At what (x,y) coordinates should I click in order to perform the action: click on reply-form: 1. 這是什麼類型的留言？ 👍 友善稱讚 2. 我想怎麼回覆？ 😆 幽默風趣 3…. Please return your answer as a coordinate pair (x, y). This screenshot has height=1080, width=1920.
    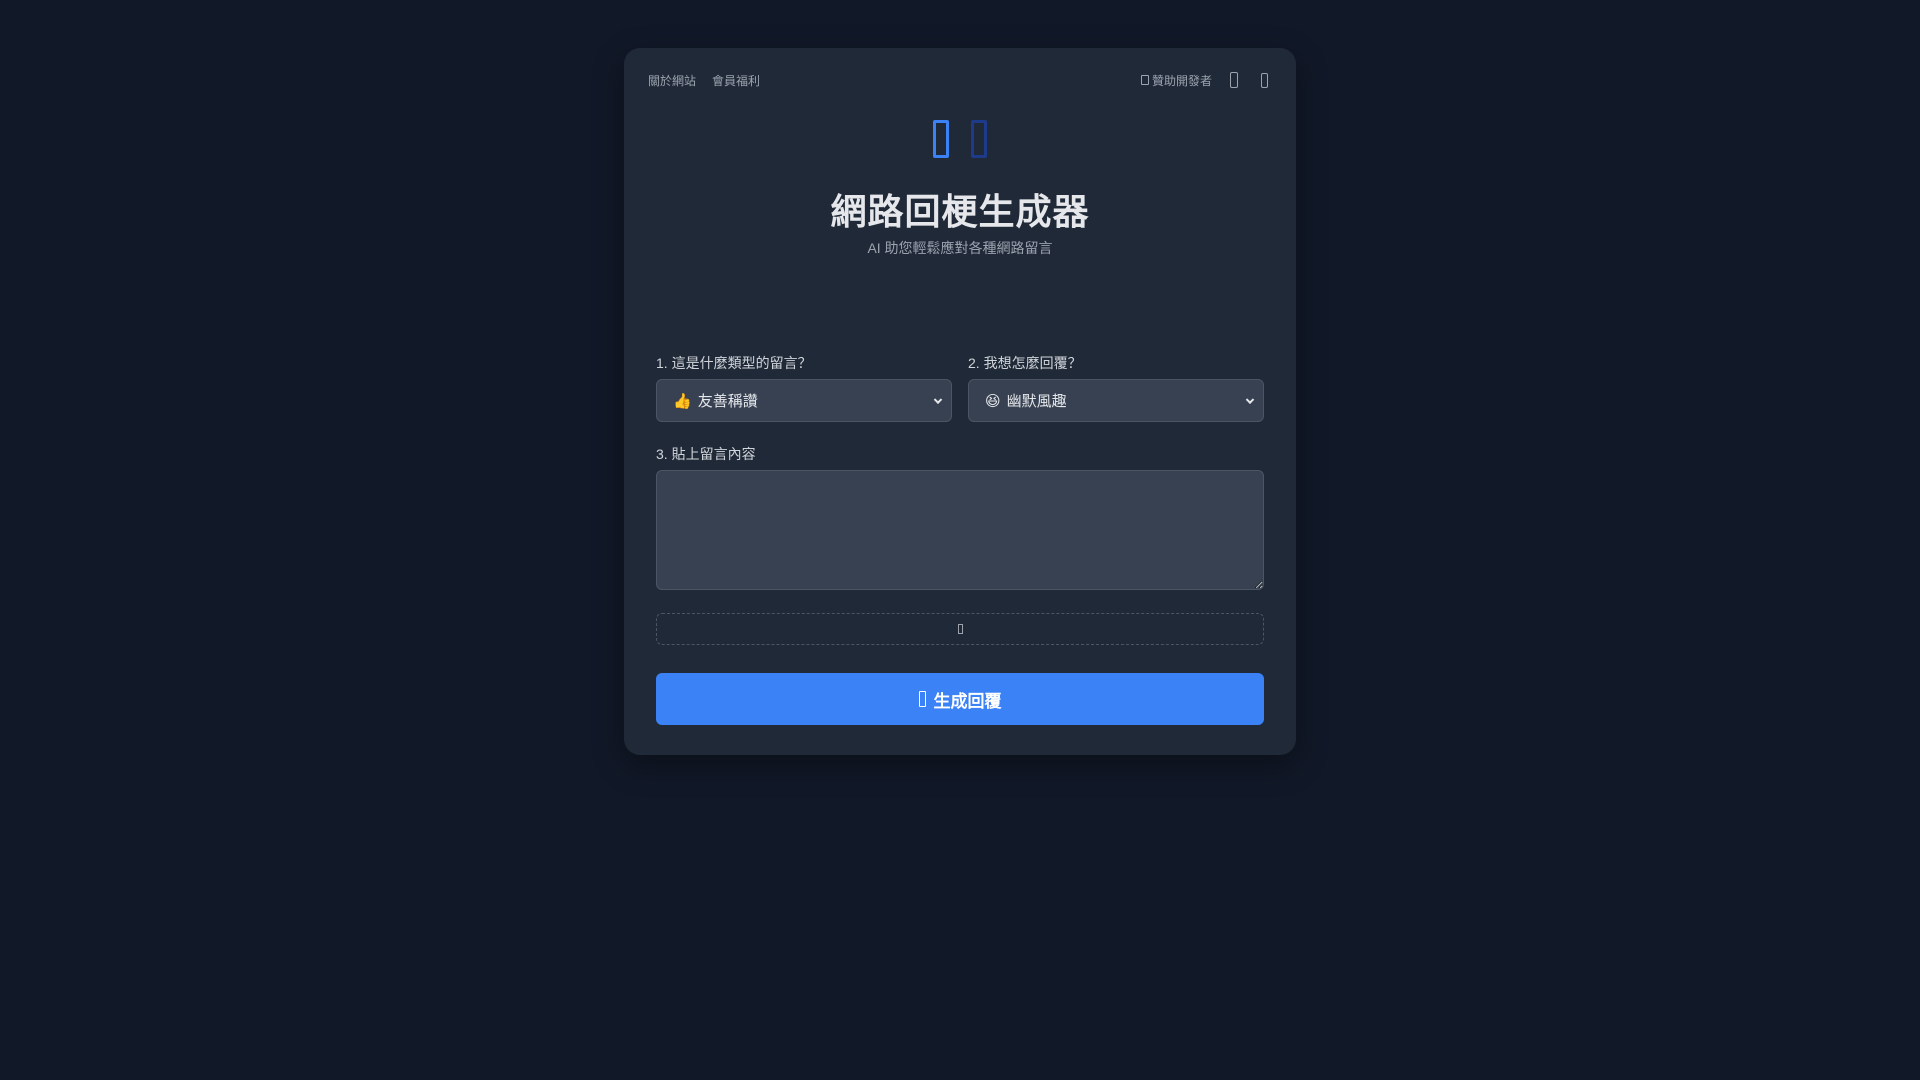
    Looking at the image, I should click on (960, 539).